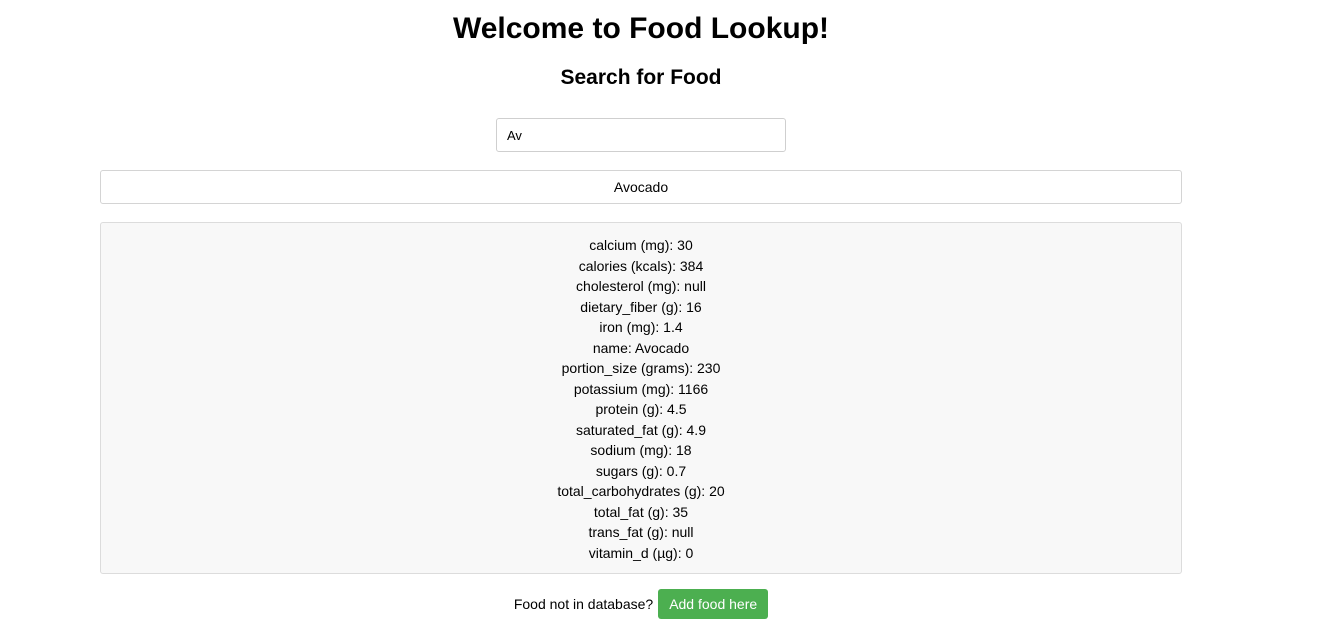  I want to click on detail-name: name: Avocado, so click(641, 347).